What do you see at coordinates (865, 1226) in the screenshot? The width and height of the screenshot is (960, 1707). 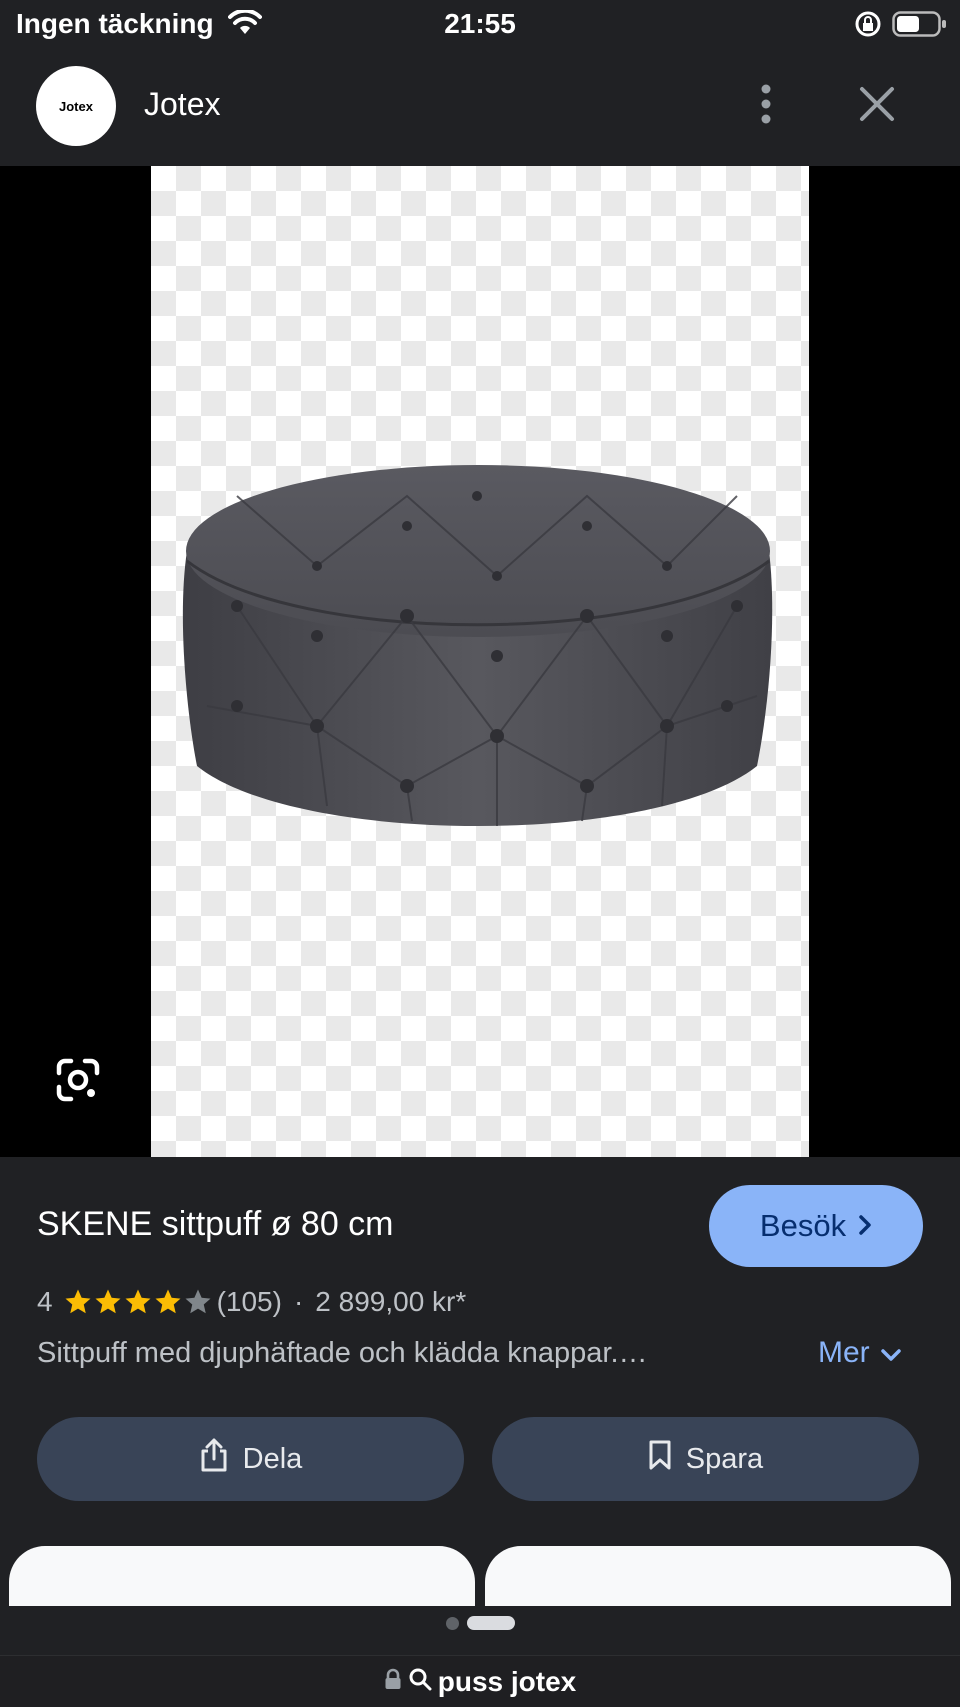 I see `chevron-right-icon` at bounding box center [865, 1226].